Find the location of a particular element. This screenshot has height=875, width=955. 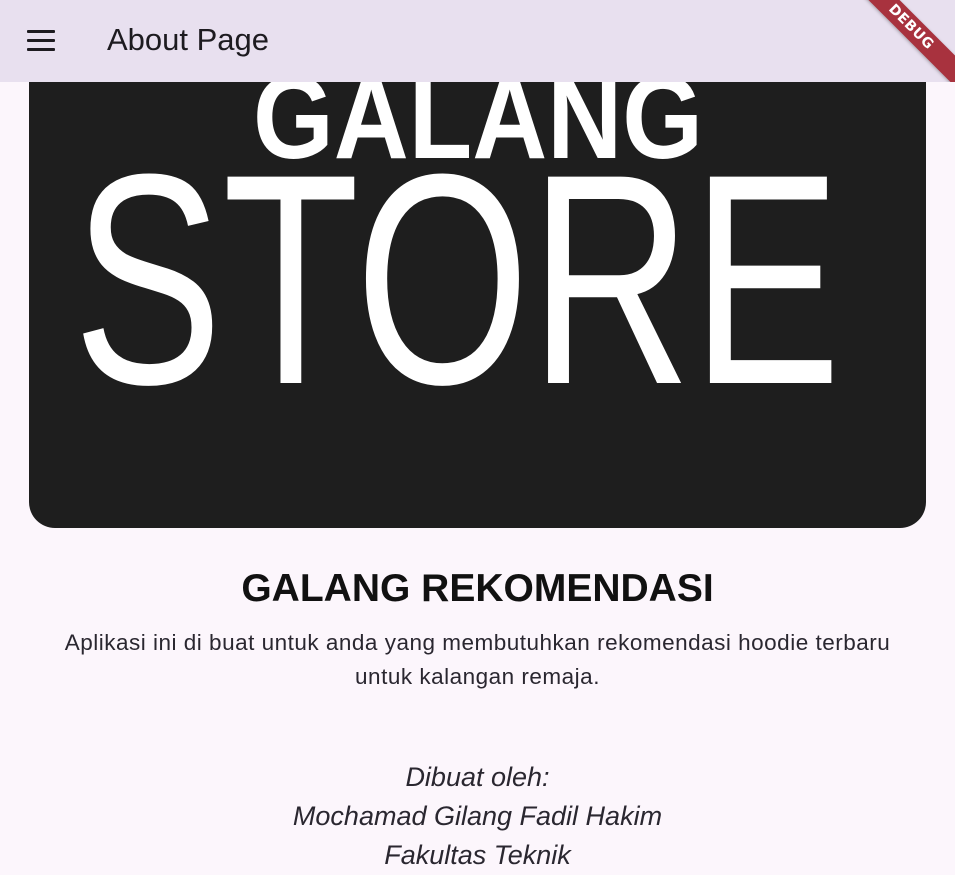

credits-label: Dibuat oleh: is located at coordinates (477, 777).